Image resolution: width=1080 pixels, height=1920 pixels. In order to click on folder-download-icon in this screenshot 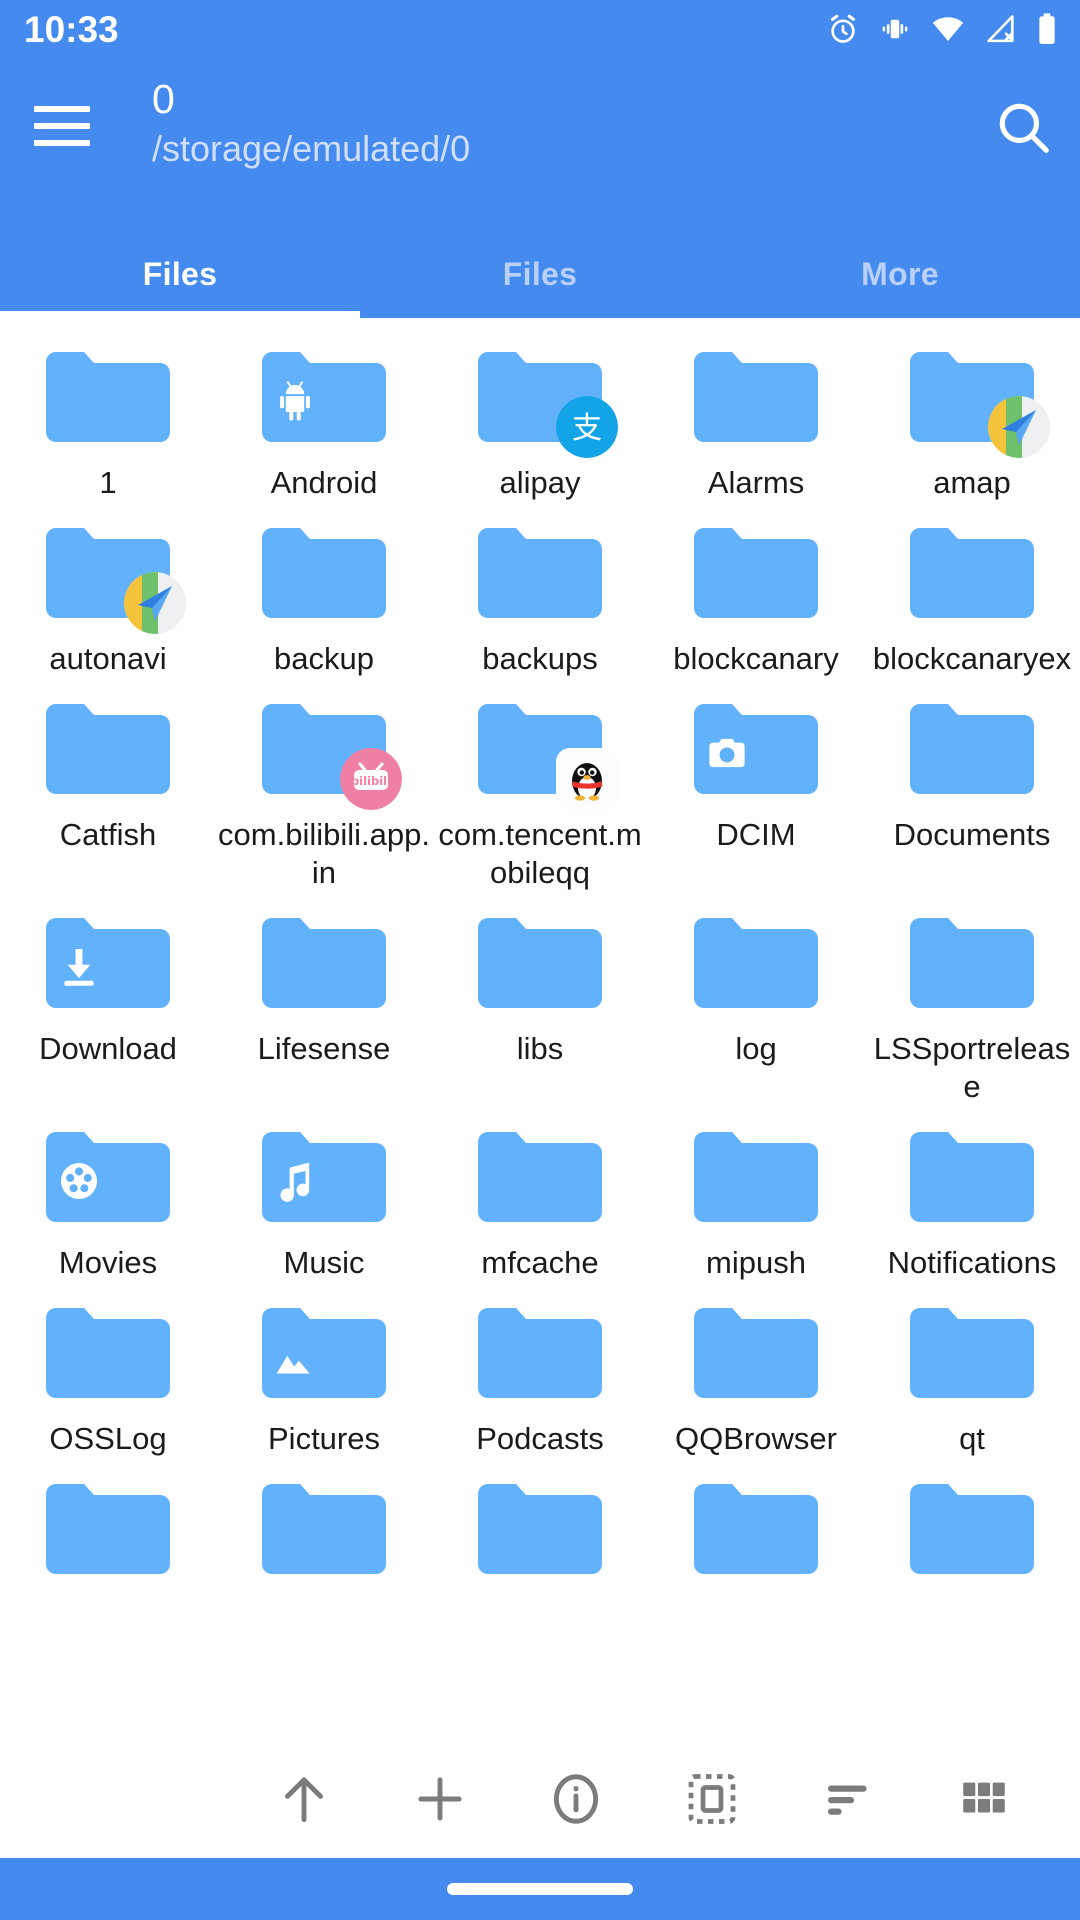, I will do `click(108, 963)`.